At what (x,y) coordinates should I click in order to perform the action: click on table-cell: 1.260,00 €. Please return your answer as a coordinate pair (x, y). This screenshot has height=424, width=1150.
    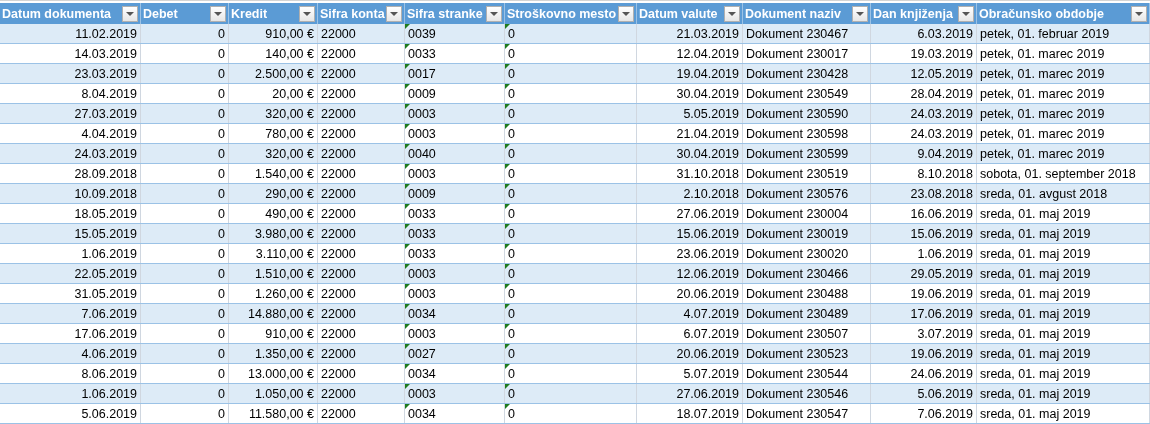
    Looking at the image, I should click on (284, 293).